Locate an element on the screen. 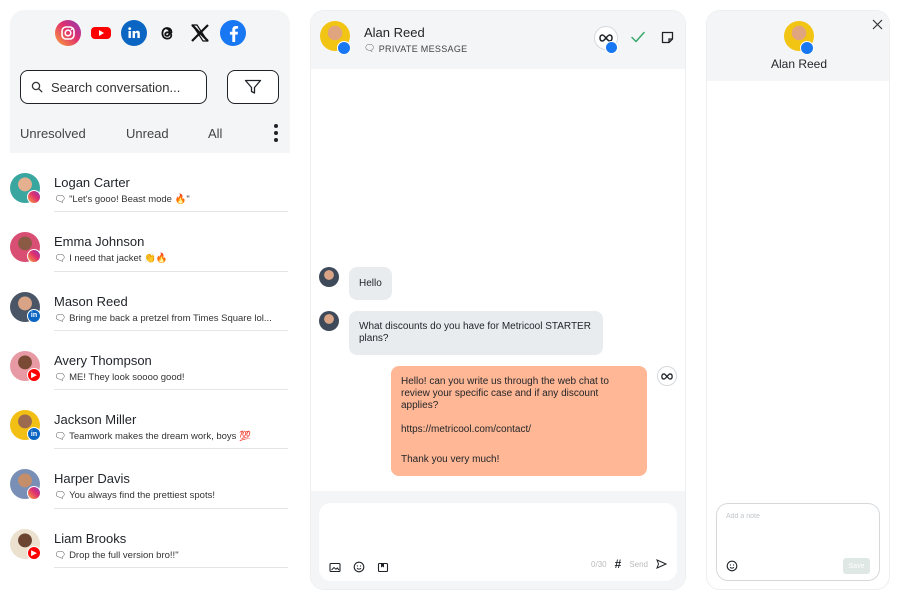 The width and height of the screenshot is (900, 601). message-composer: 0/30 # Send is located at coordinates (498, 542).